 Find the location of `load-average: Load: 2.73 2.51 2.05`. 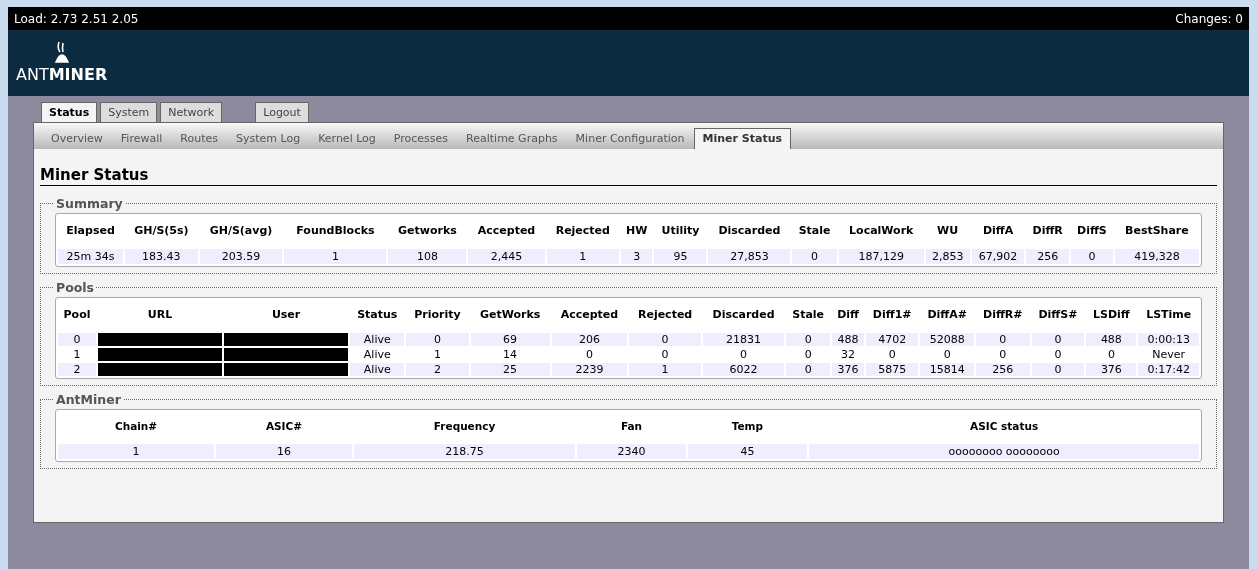

load-average: Load: 2.73 2.51 2.05 is located at coordinates (76, 18).